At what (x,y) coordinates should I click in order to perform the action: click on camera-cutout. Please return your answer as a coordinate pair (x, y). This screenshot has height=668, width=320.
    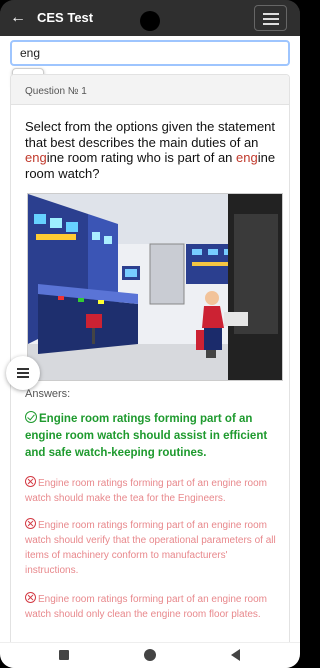
    Looking at the image, I should click on (150, 21).